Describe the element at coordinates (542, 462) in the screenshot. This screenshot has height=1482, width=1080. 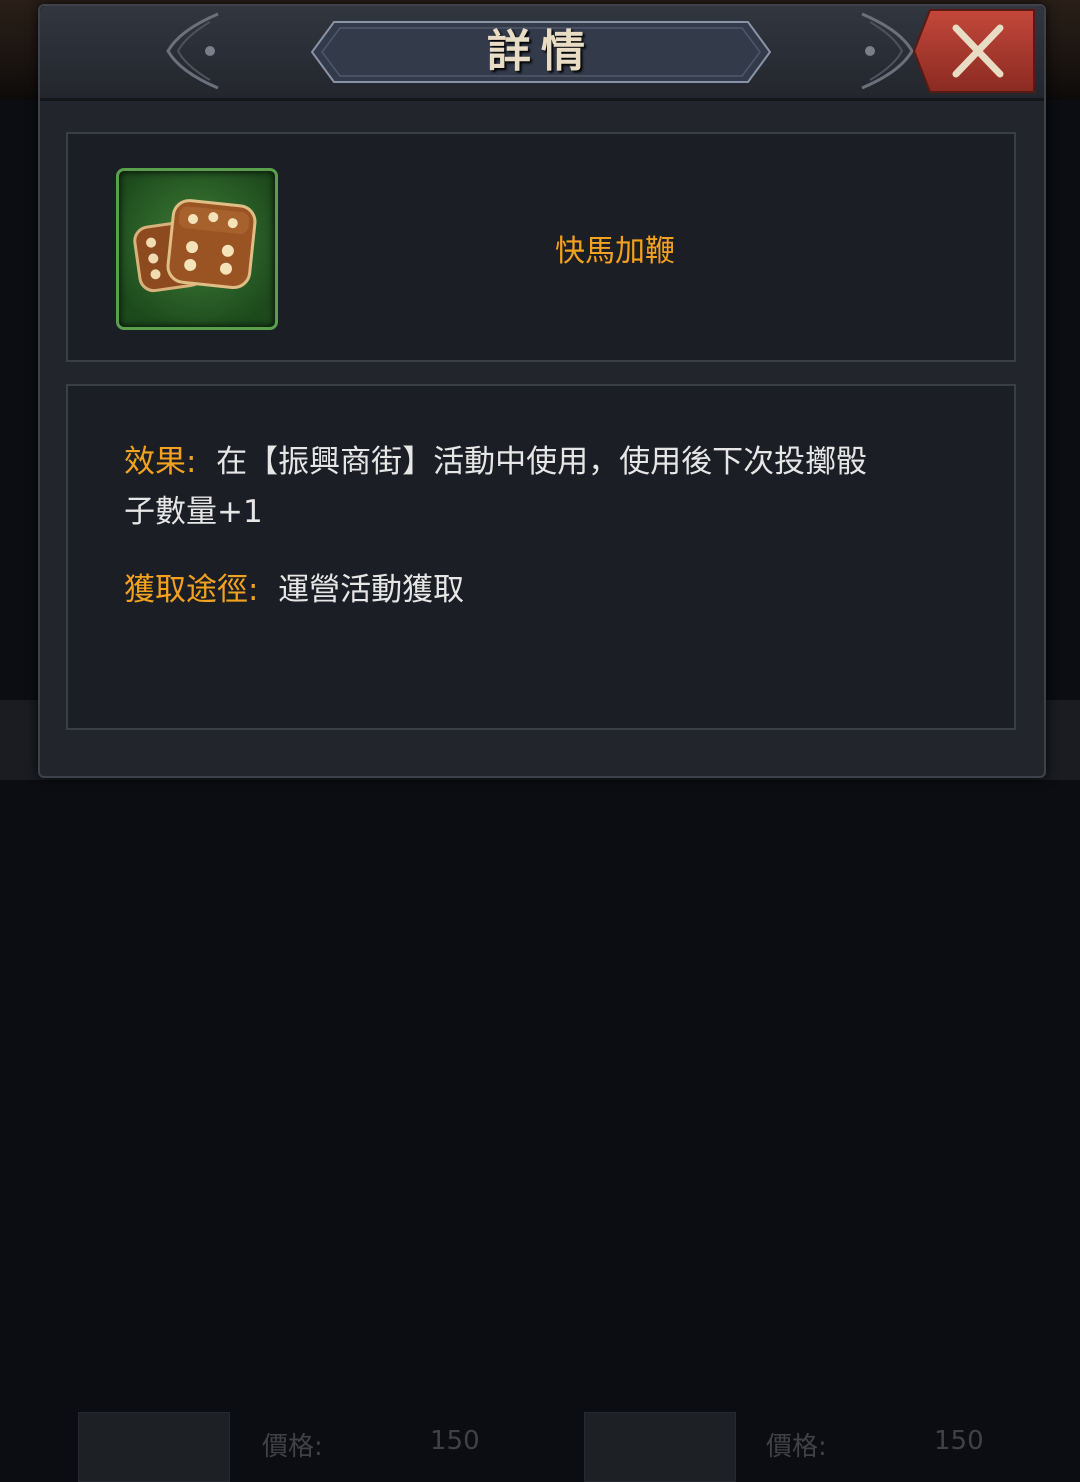
I see `effect-text: 在【振興商街】活動中使用，使用後下次投擲骰` at that location.